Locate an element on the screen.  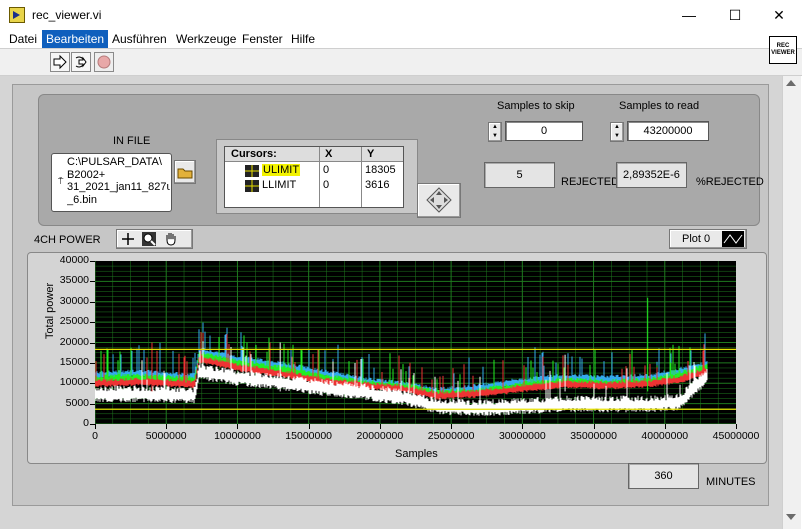
y-tick-label: 0 is located at coordinates (86, 423).